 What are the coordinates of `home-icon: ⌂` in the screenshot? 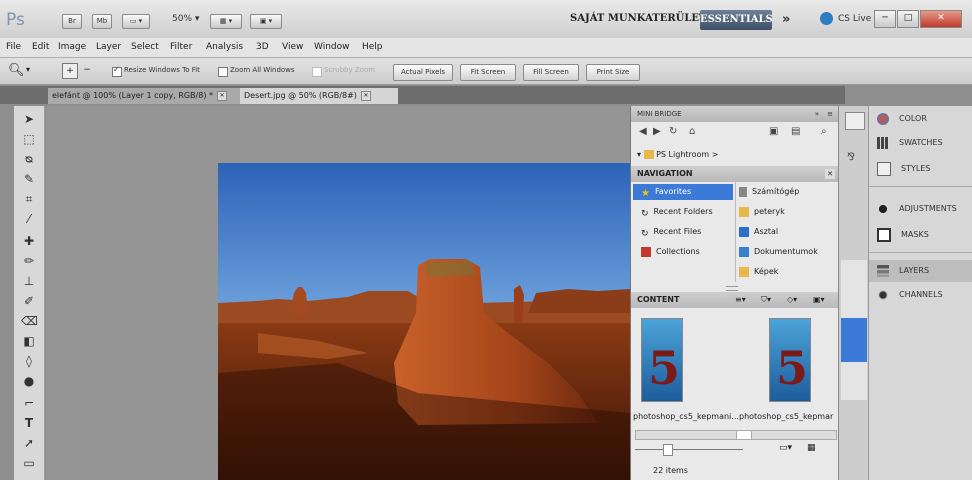 It's located at (692, 131).